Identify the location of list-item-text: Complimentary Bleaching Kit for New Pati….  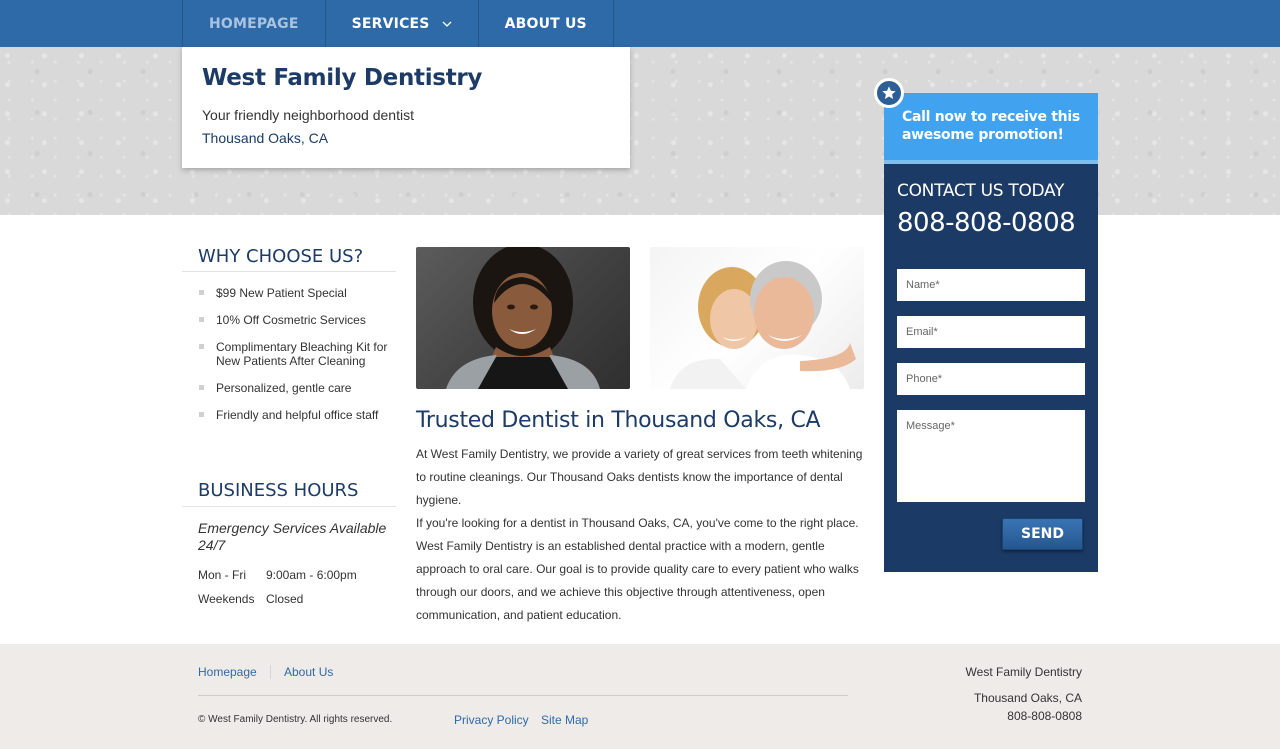
(302, 354).